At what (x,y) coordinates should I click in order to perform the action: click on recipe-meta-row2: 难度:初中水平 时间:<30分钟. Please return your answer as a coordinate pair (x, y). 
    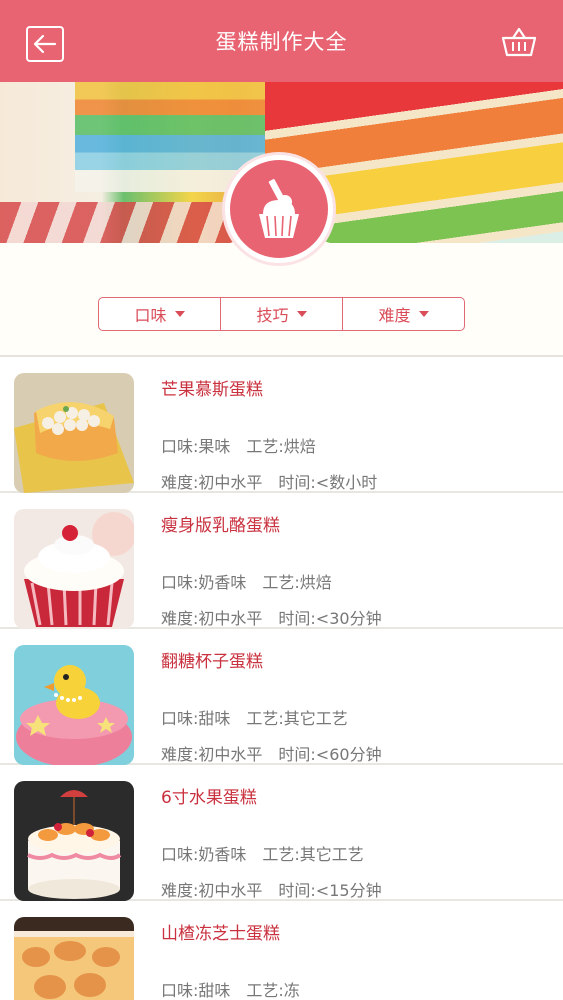
    Looking at the image, I should click on (271, 617).